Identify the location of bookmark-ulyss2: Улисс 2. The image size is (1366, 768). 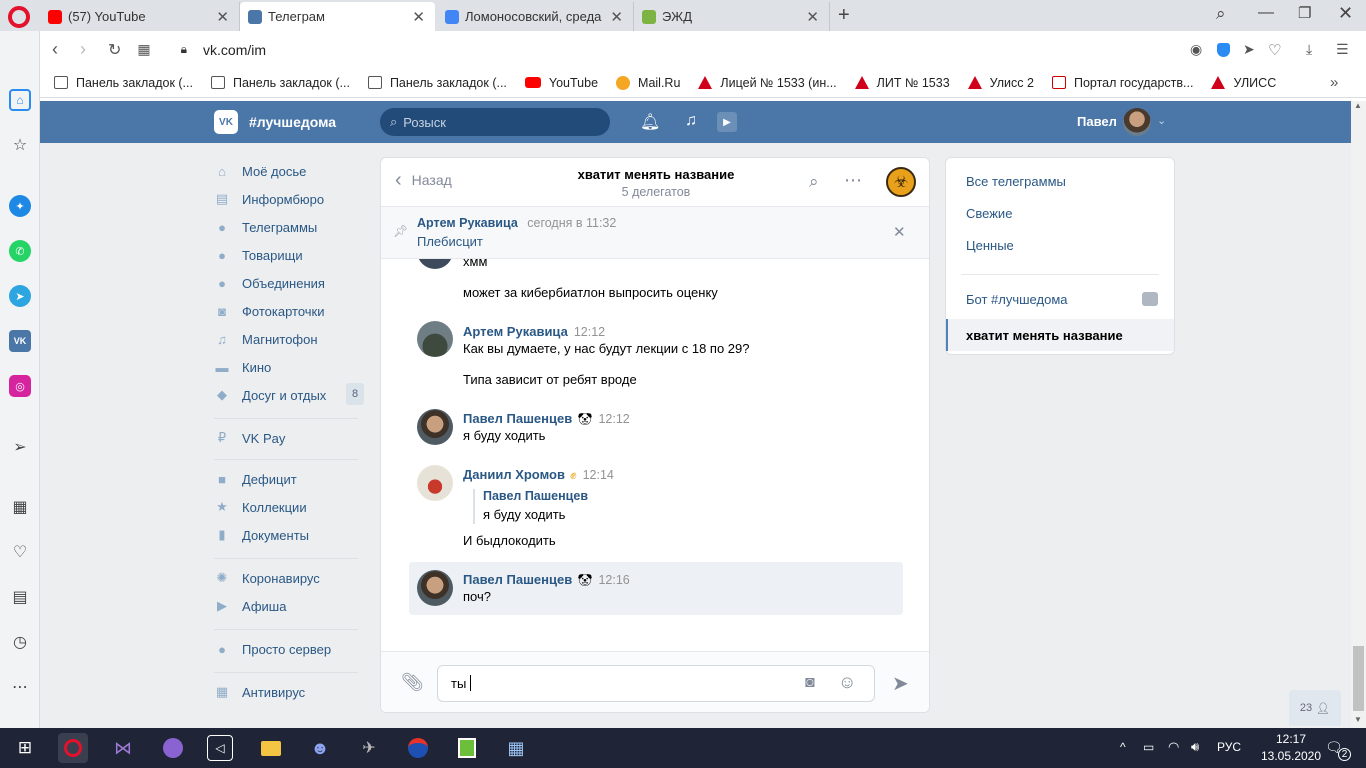
(1000, 83).